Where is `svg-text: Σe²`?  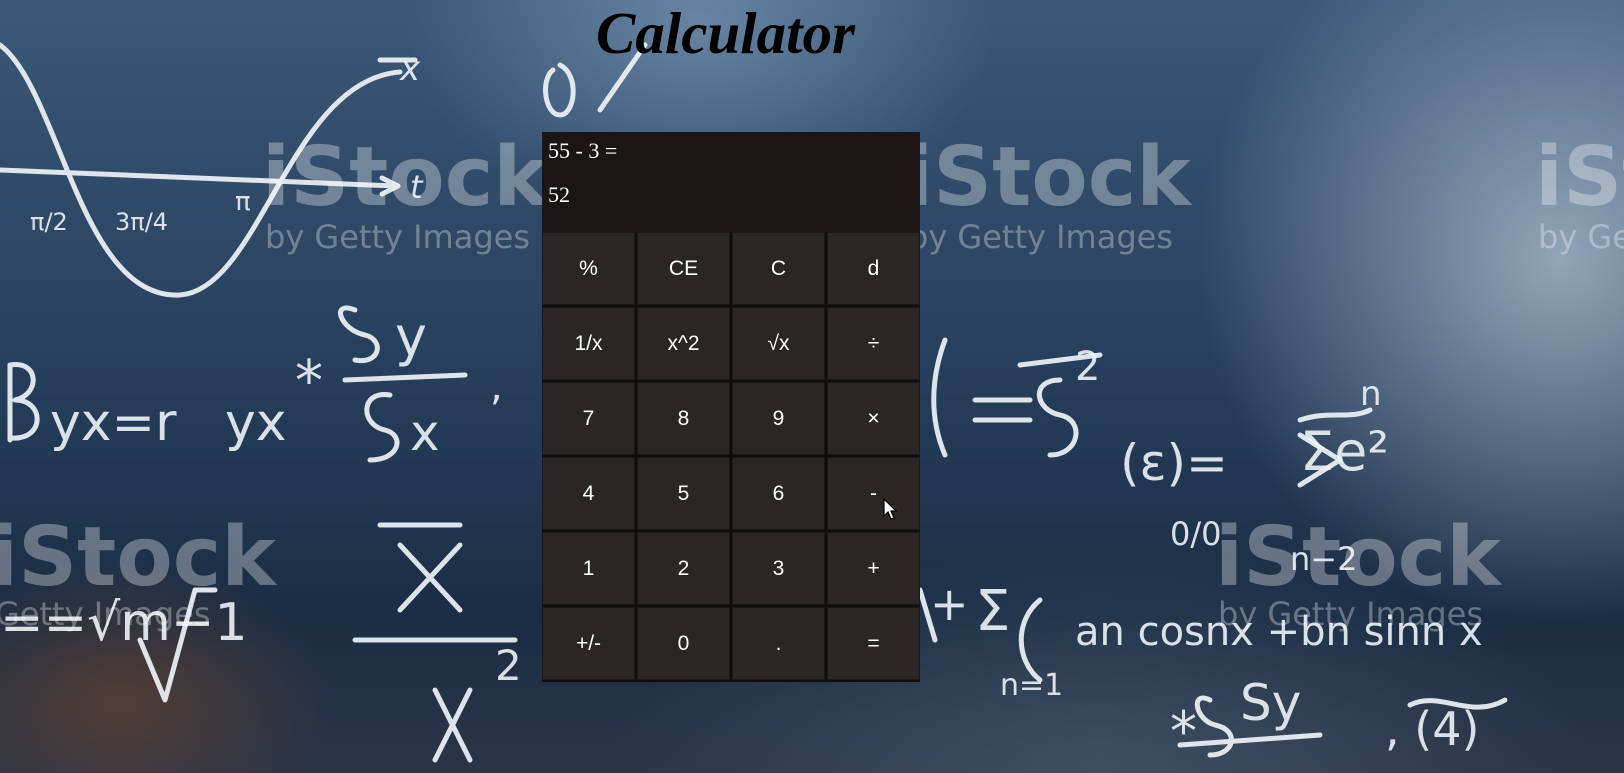
svg-text: Σe² is located at coordinates (1344, 451).